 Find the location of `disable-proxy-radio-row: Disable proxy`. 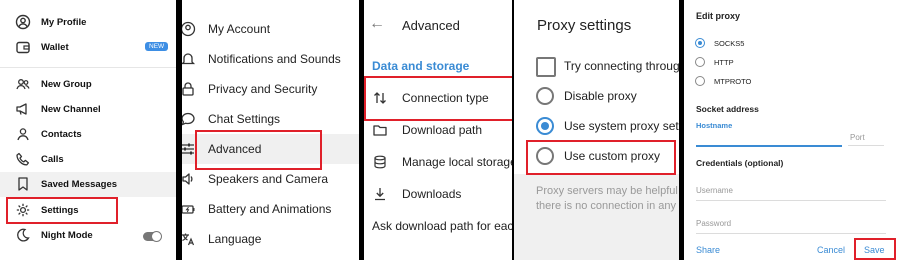

disable-proxy-radio-row: Disable proxy is located at coordinates (596, 96).